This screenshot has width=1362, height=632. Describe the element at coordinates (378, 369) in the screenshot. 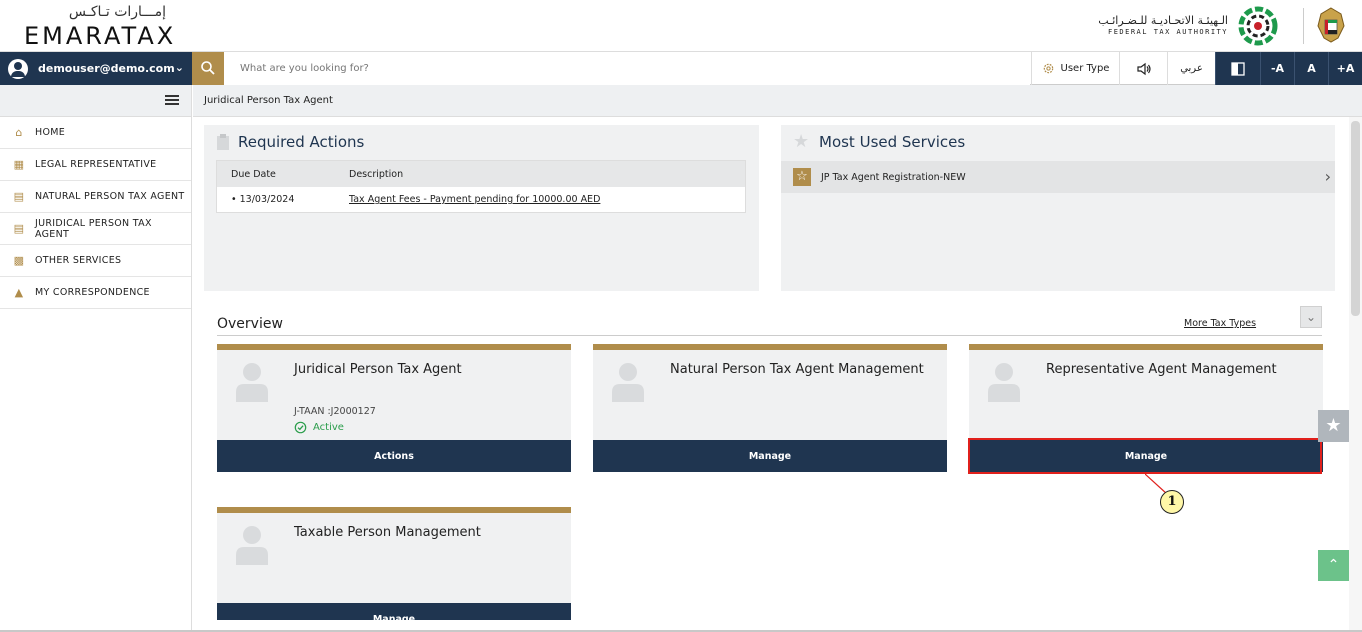

I see `card-title: Juridical Person Tax Agent` at that location.